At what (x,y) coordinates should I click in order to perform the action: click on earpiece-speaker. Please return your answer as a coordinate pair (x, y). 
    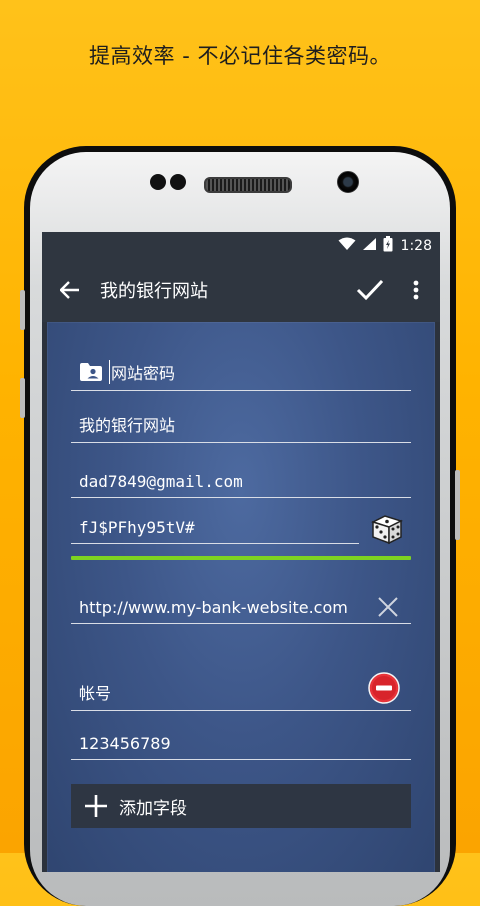
    Looking at the image, I should click on (248, 185).